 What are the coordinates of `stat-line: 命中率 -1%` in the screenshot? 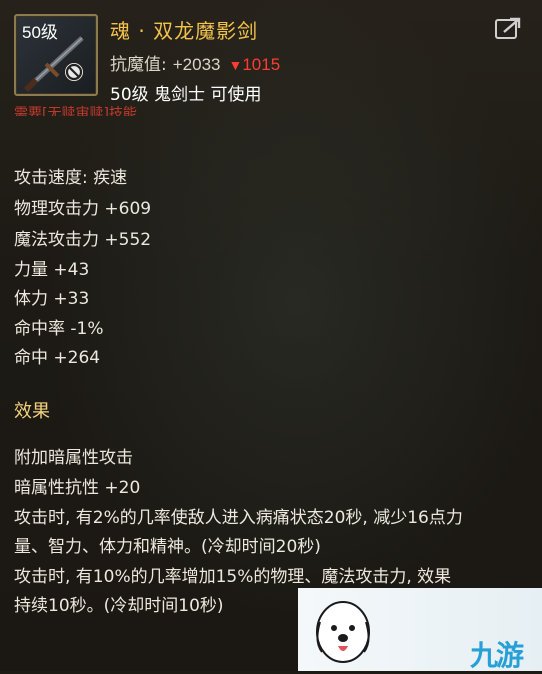 It's located at (59, 329).